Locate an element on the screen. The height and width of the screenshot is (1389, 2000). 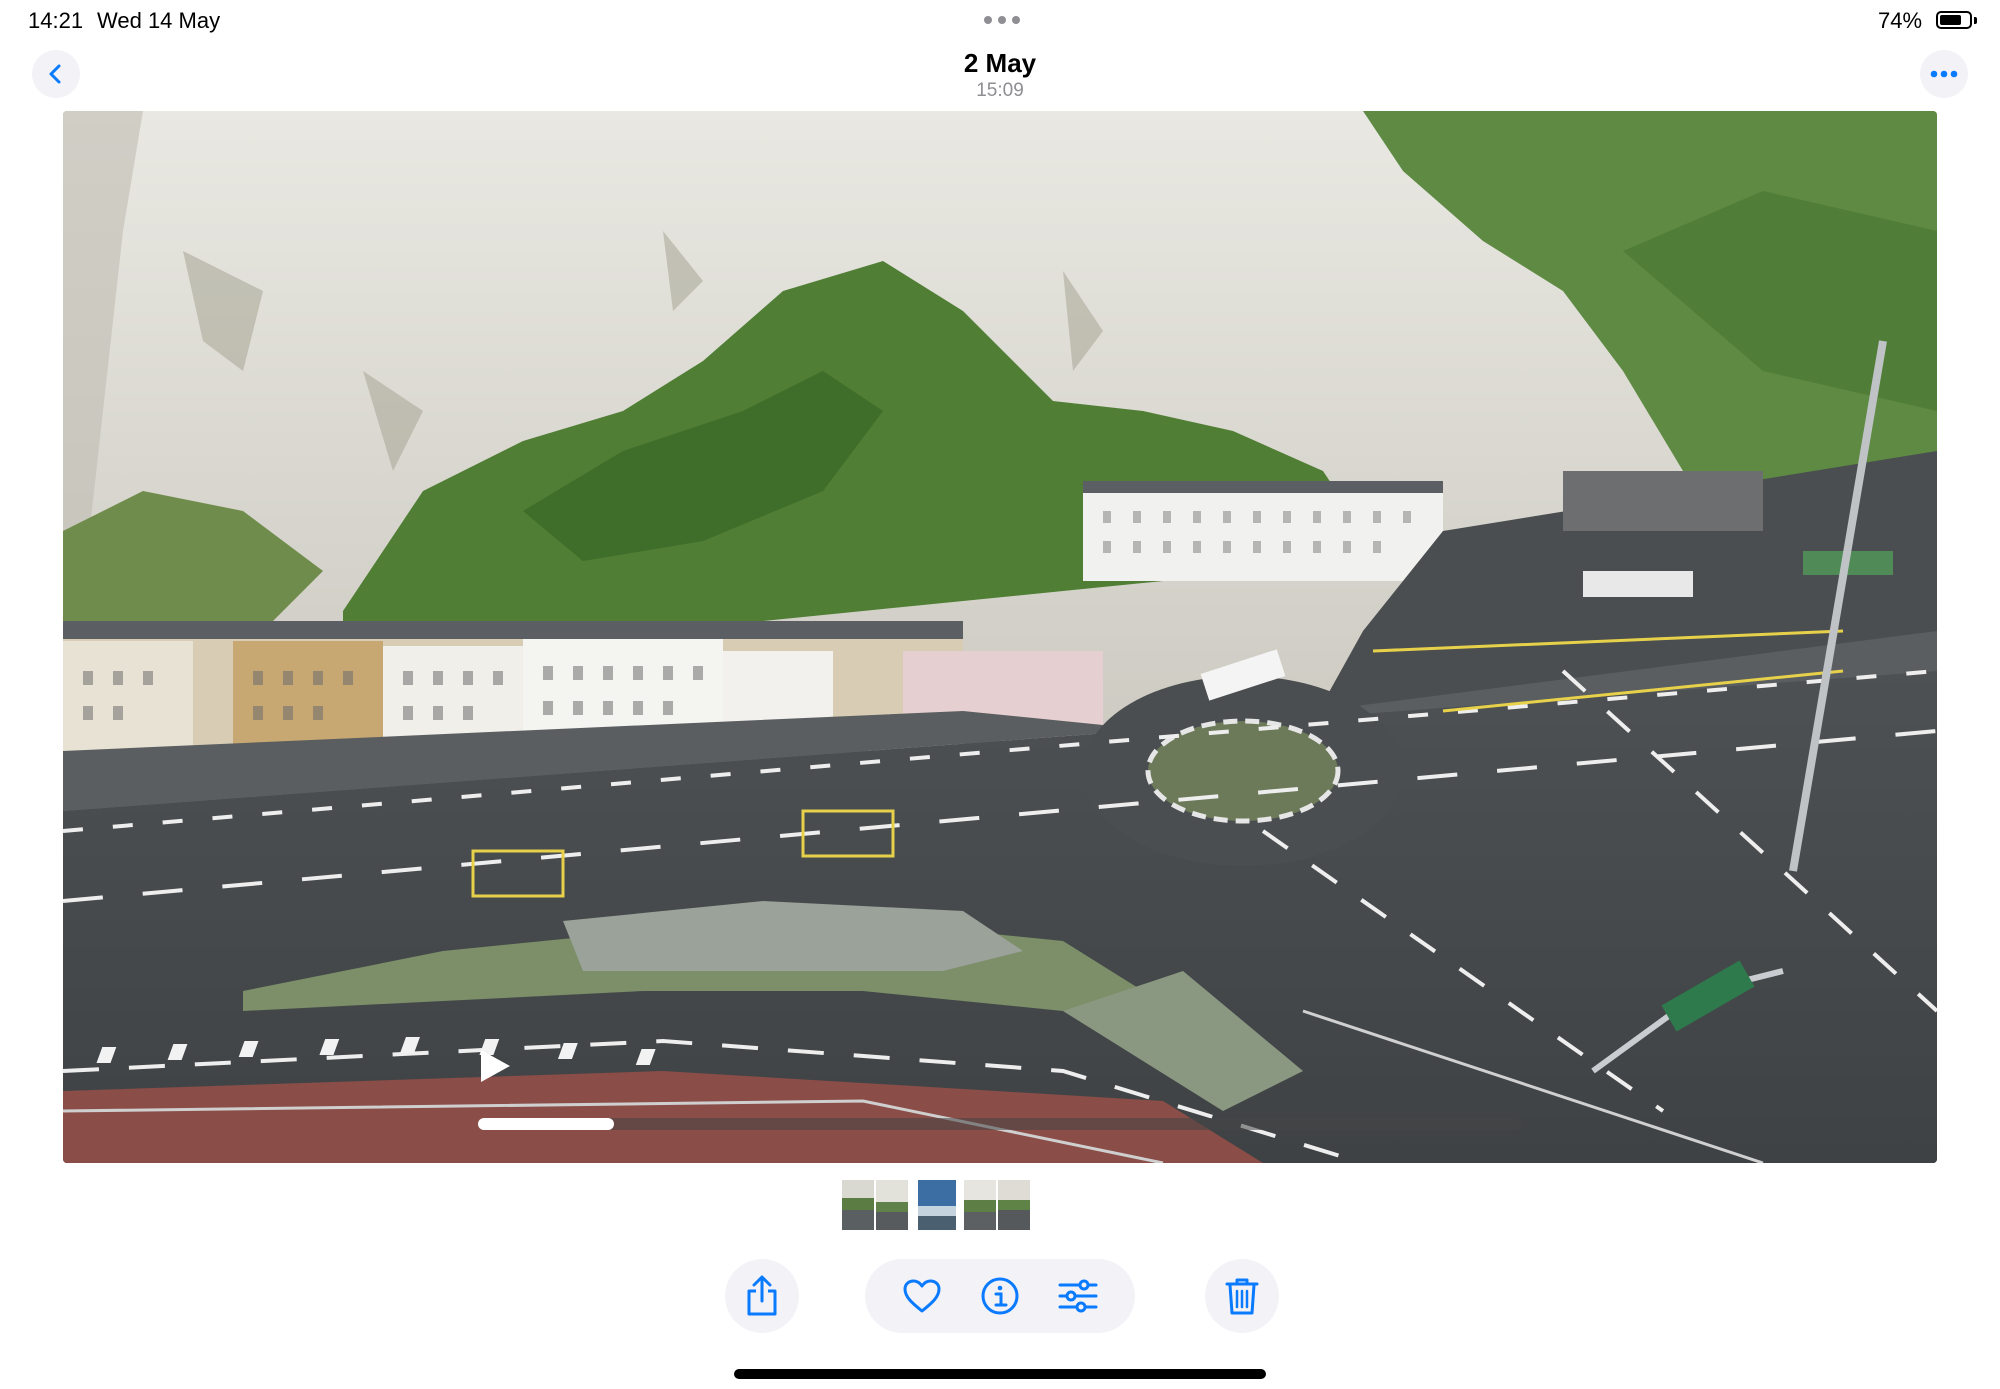
battery-fill is located at coordinates (1950, 20).